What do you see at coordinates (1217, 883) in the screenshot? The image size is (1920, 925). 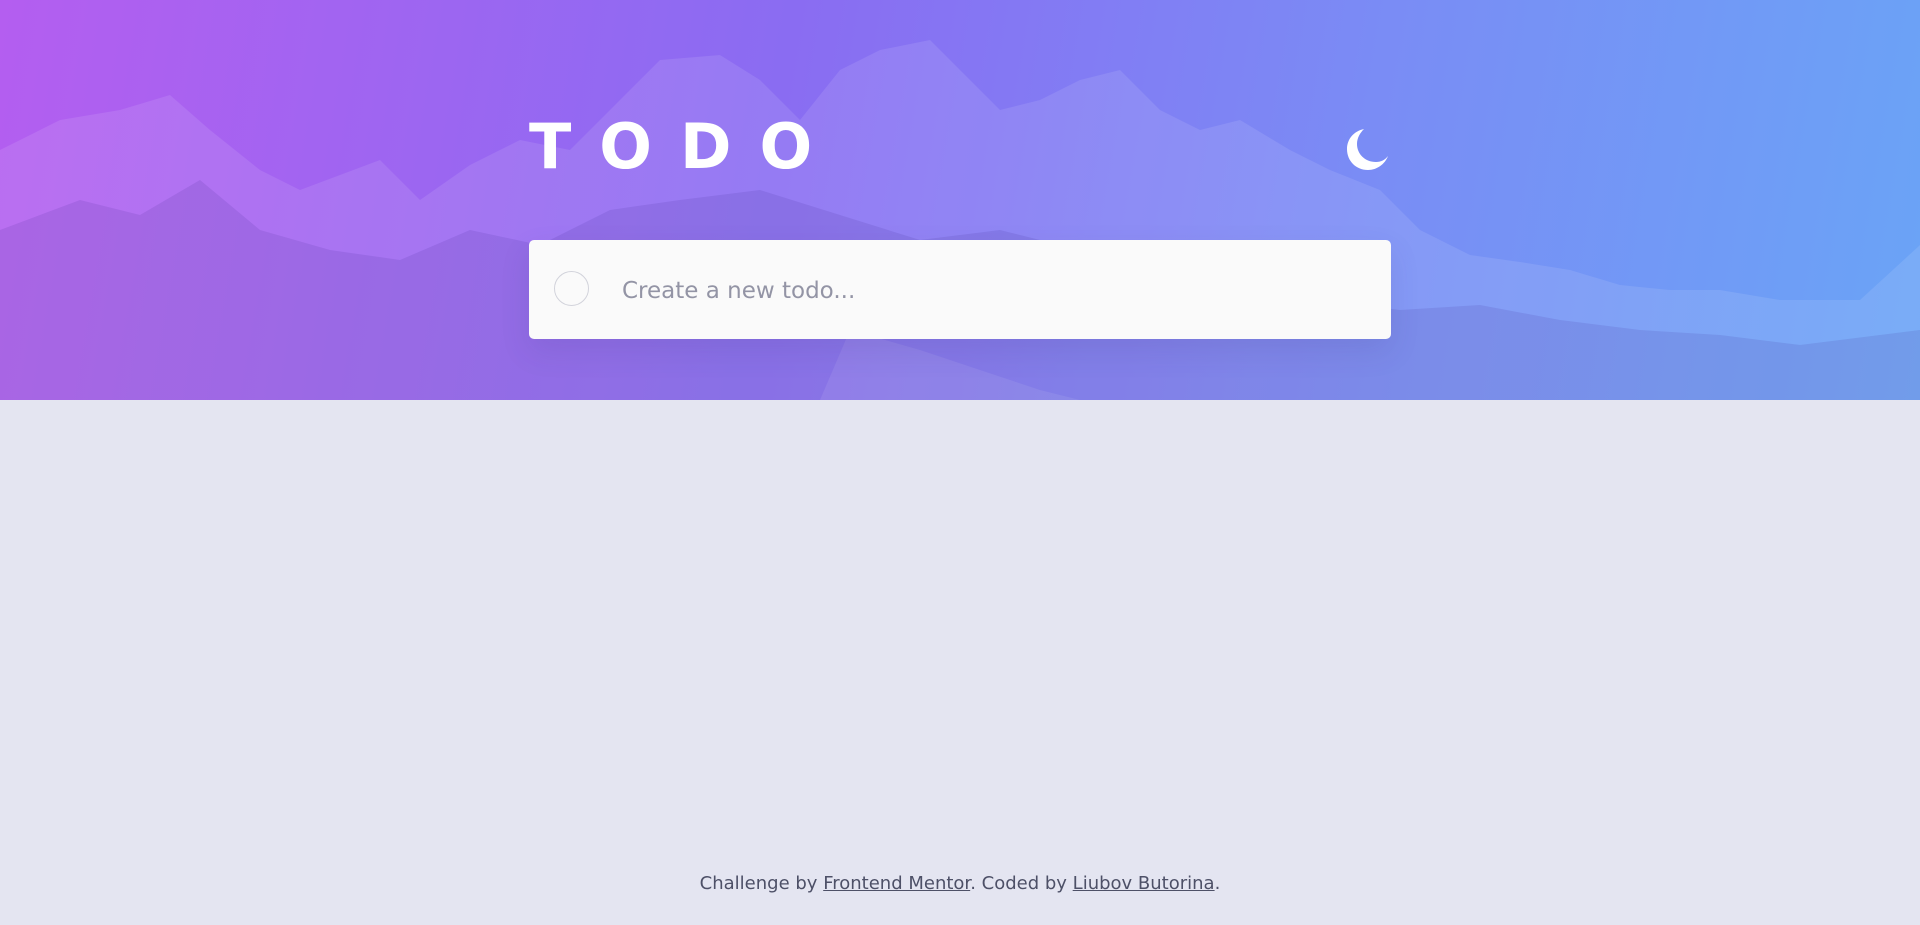 I see `footer-suffix: .` at bounding box center [1217, 883].